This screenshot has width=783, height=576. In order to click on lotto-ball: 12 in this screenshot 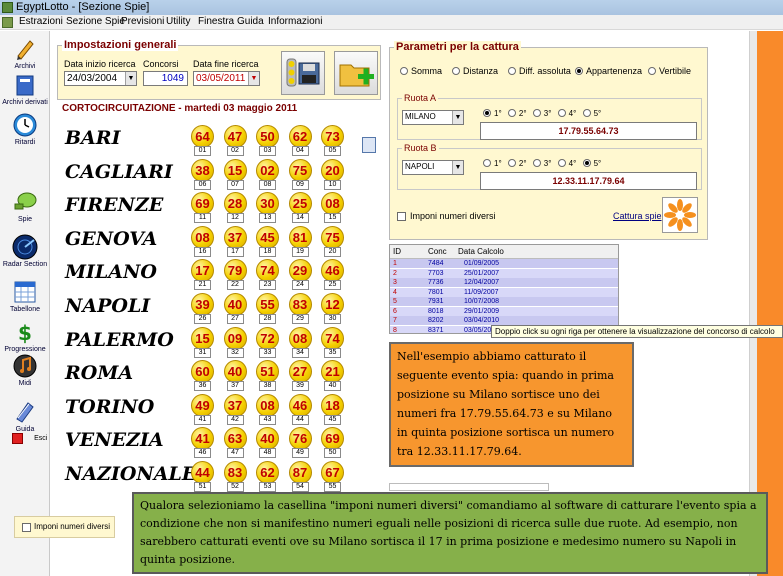, I will do `click(332, 304)`.